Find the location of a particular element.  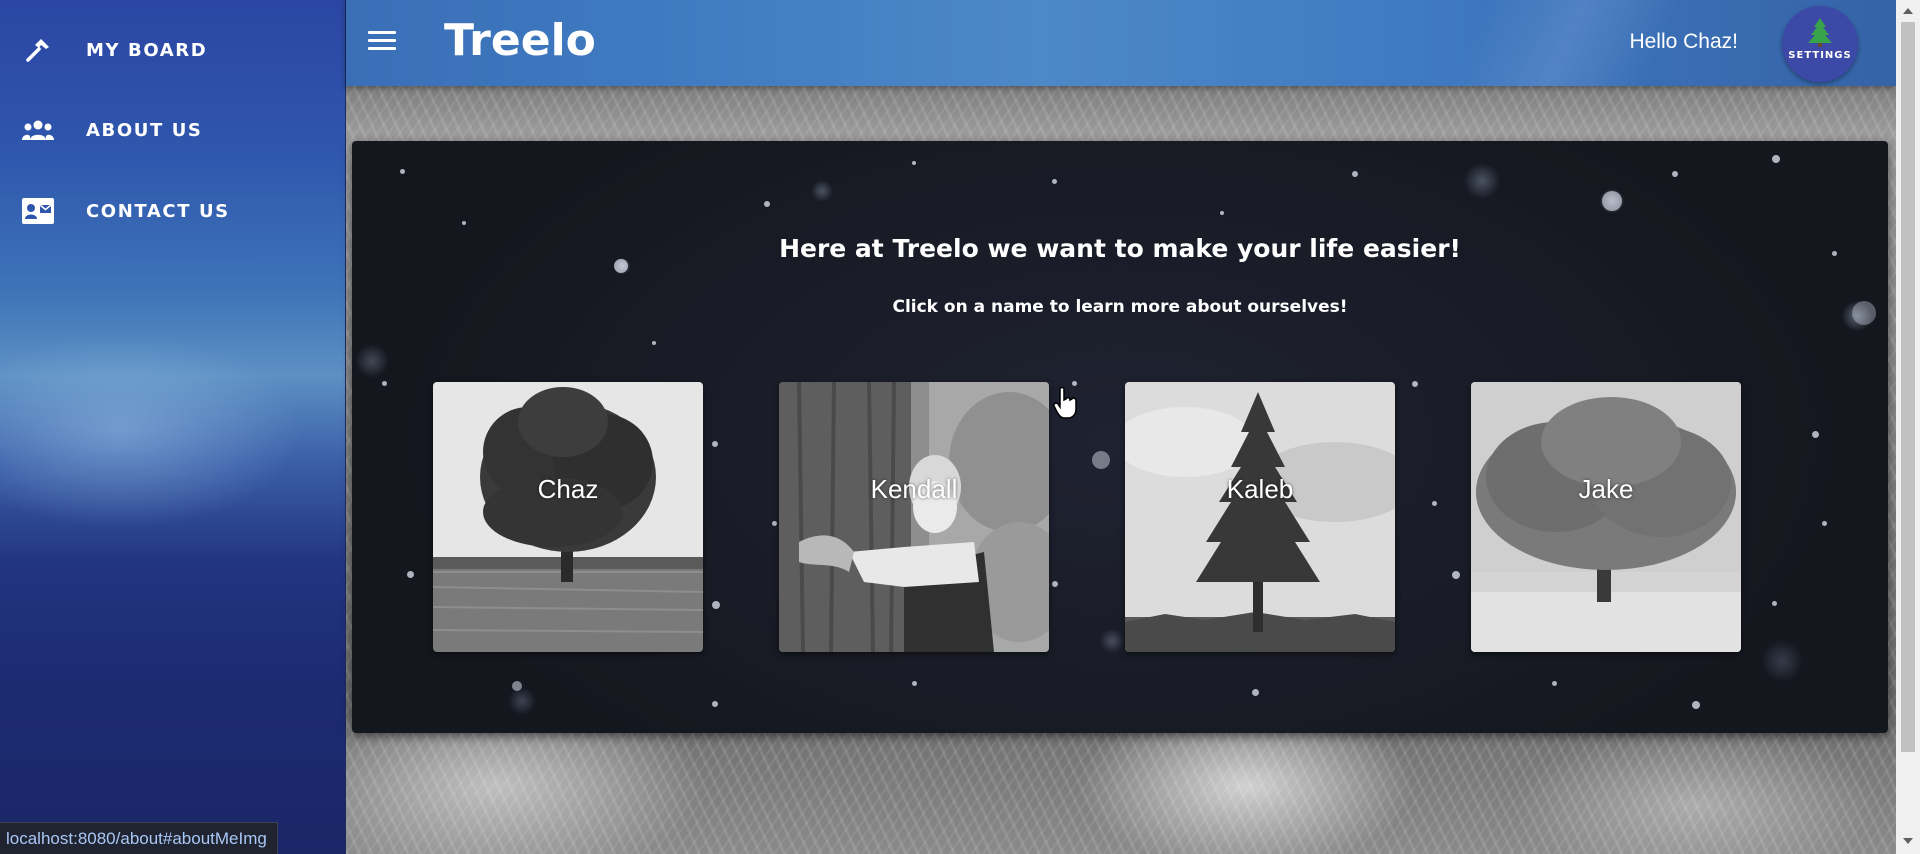

member-name: Jake is located at coordinates (1606, 489).